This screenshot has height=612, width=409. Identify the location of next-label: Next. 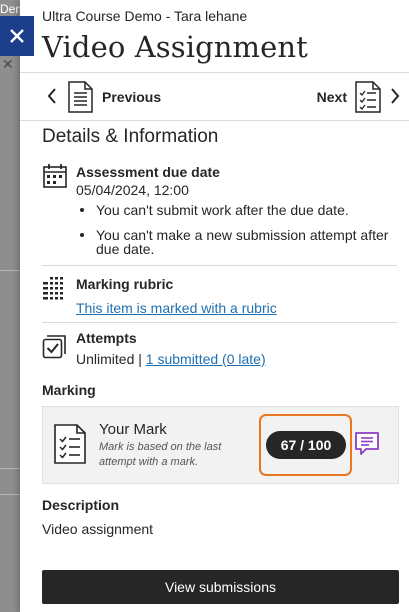
(331, 97).